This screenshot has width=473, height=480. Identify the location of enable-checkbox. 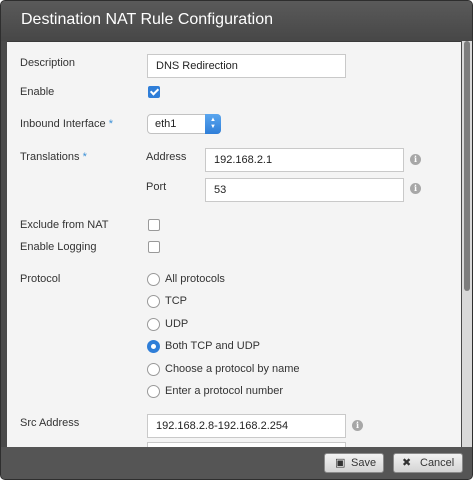
(154, 92).